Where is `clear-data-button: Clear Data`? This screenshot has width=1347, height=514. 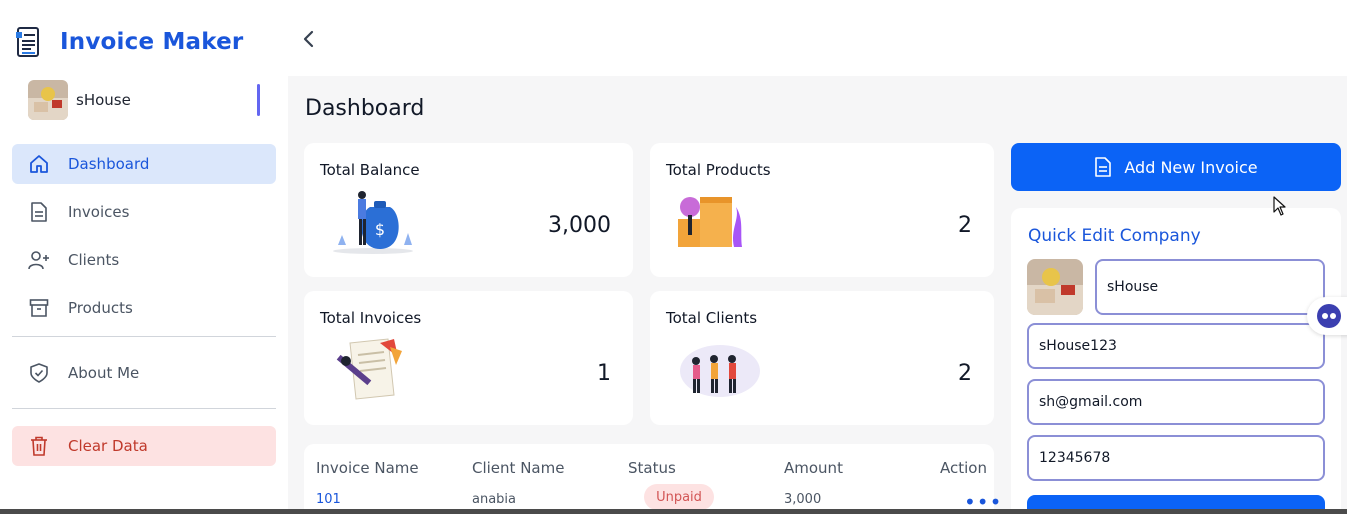
clear-data-button: Clear Data is located at coordinates (144, 446).